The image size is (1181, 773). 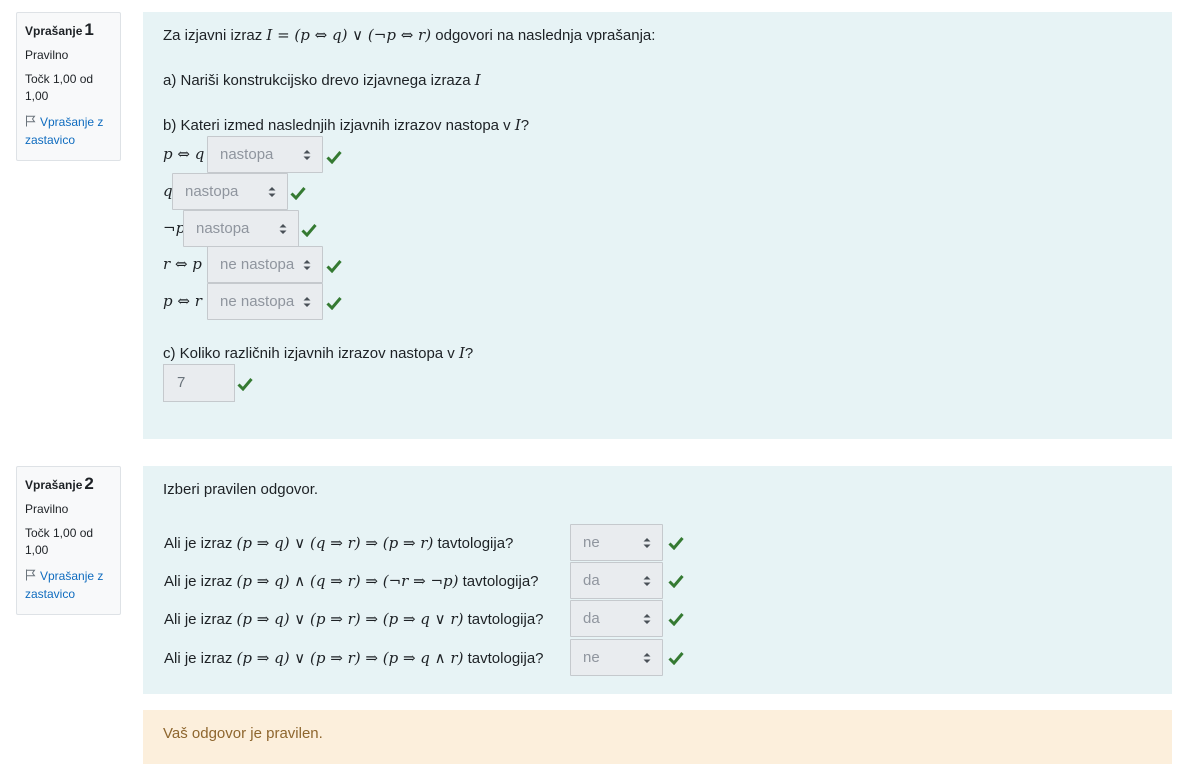 What do you see at coordinates (68, 585) in the screenshot?
I see `question-2-flag-link: Vprašanje z zastavico` at bounding box center [68, 585].